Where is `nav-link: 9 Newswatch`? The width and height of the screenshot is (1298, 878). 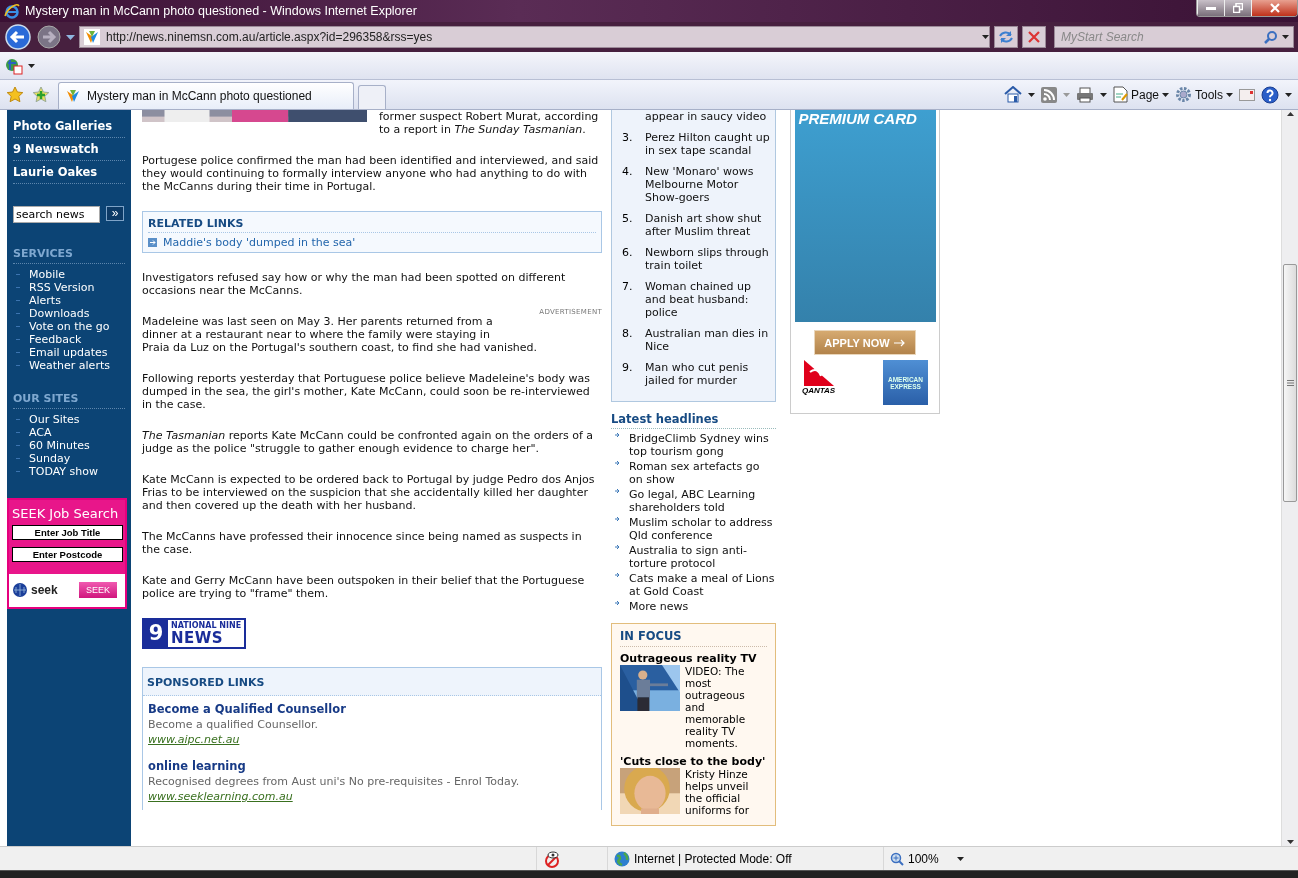
nav-link: 9 Newswatch is located at coordinates (69, 150).